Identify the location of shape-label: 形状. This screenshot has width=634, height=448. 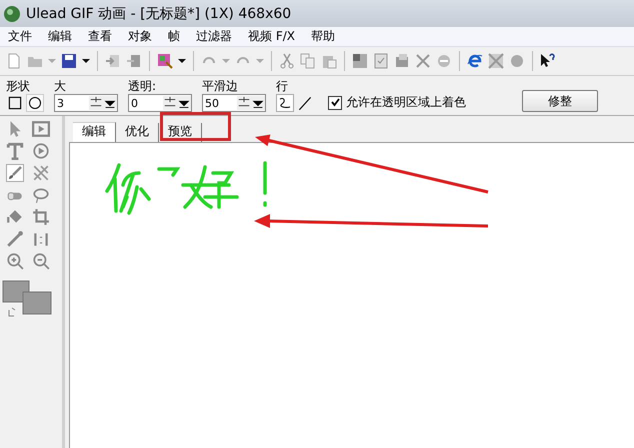
(18, 86).